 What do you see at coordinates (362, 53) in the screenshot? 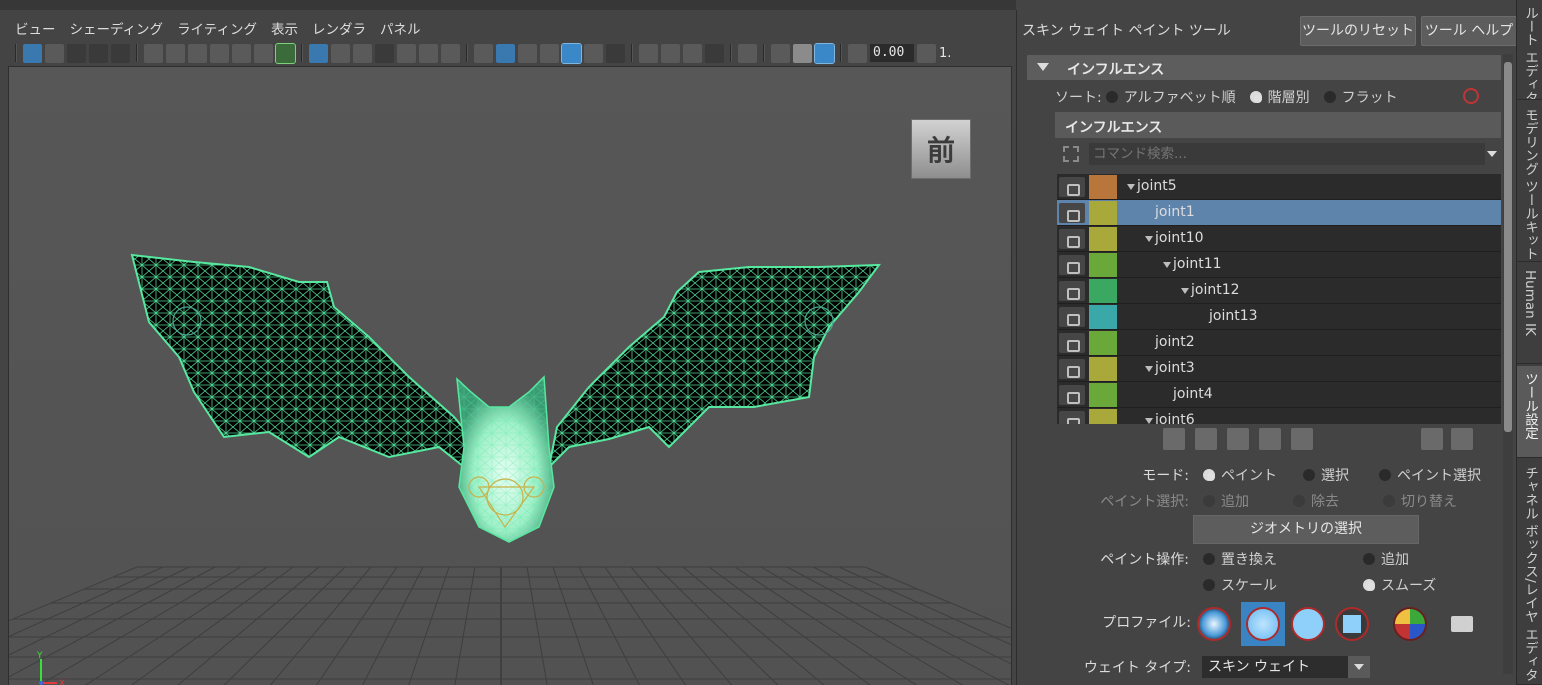
I see `resolution-gate-icon` at bounding box center [362, 53].